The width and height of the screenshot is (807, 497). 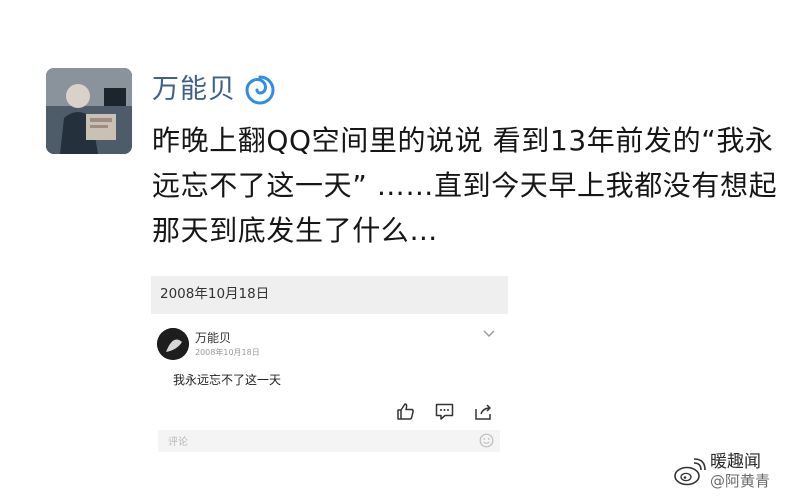 What do you see at coordinates (405, 411) in the screenshot?
I see `like-icon` at bounding box center [405, 411].